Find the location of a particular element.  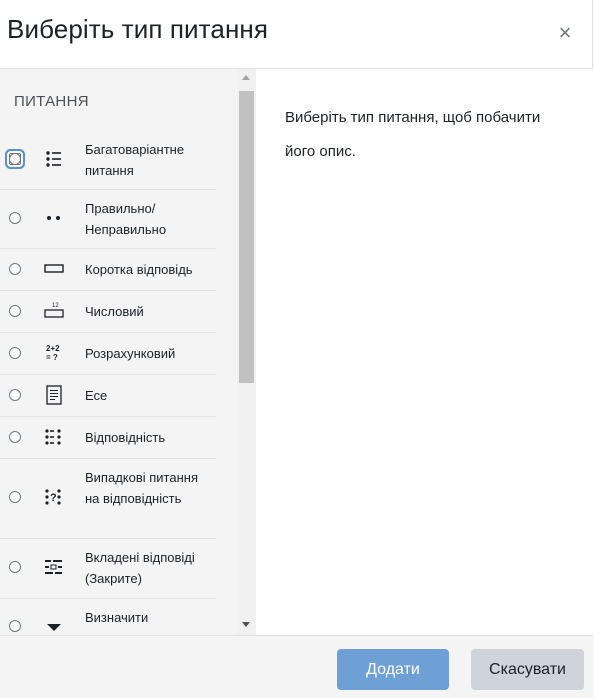

list-item: Визначити is located at coordinates (108, 616).